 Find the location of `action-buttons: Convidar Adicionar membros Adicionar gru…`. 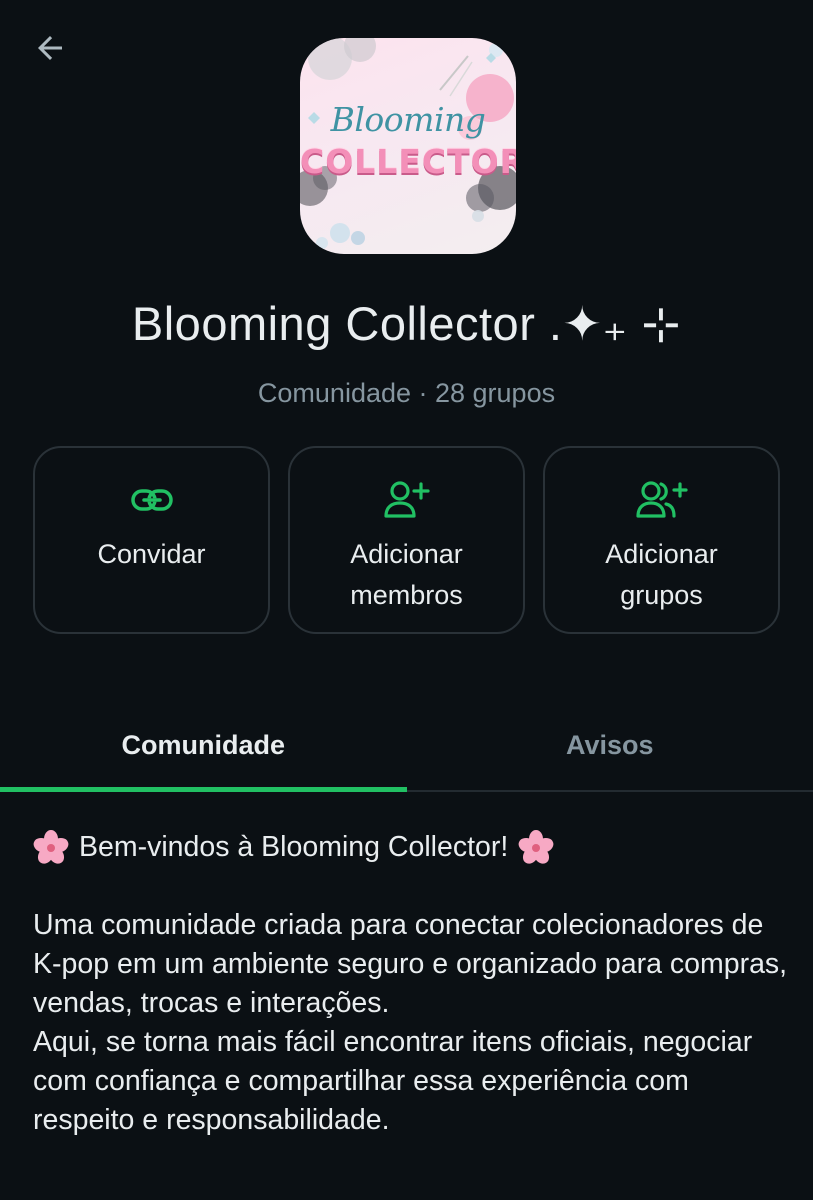

action-buttons: Convidar Adicionar membros Adicionar gru… is located at coordinates (406, 540).